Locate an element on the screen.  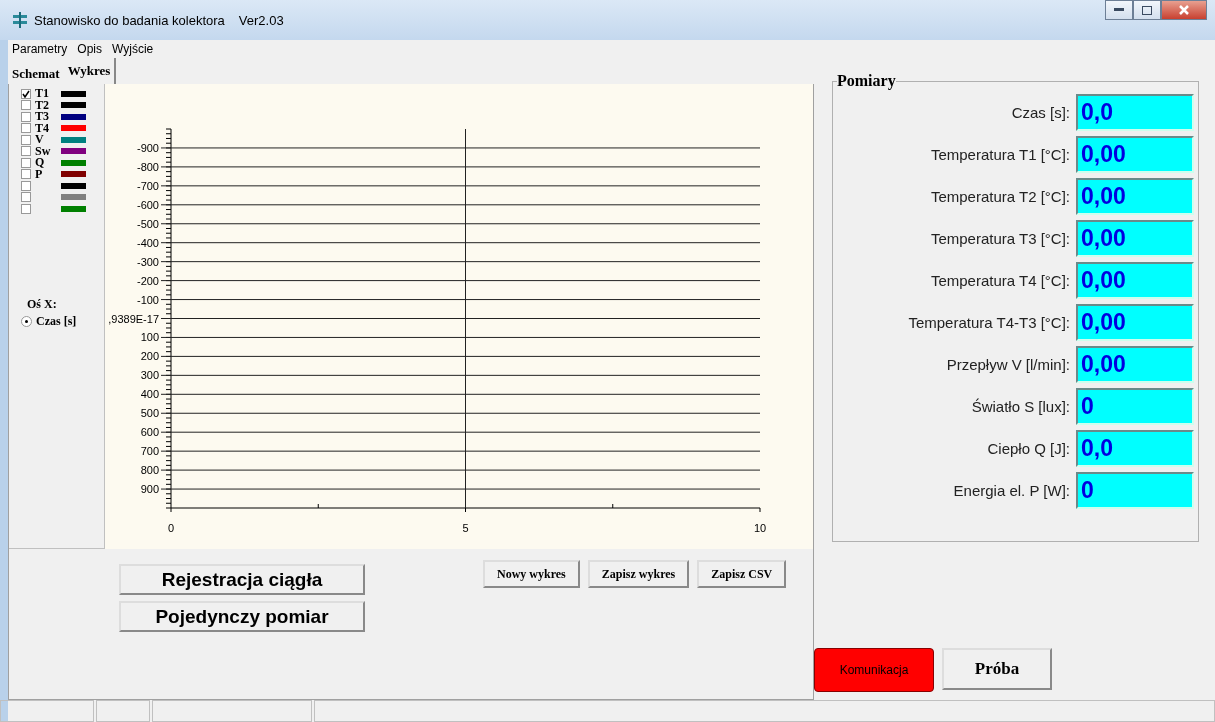
y-tick-label: ,9389E-17 is located at coordinates (133, 318).